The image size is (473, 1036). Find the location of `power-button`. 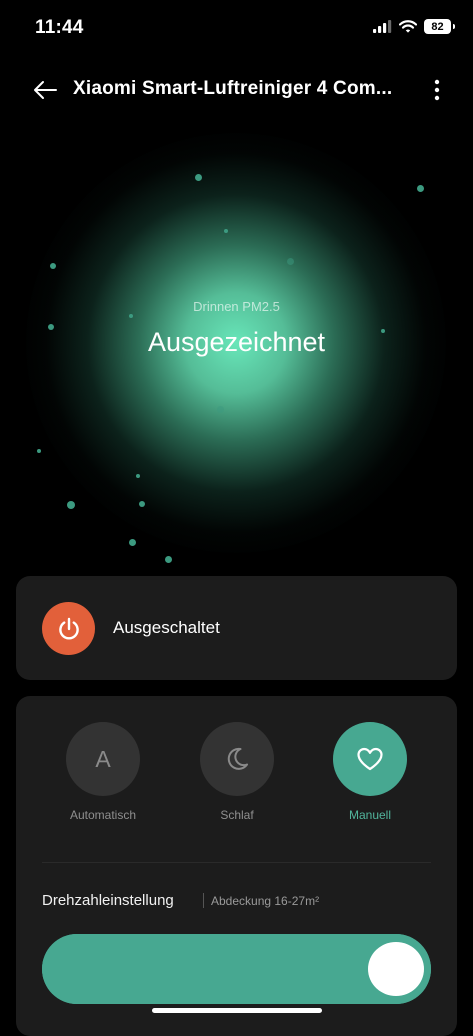

power-button is located at coordinates (68, 628).